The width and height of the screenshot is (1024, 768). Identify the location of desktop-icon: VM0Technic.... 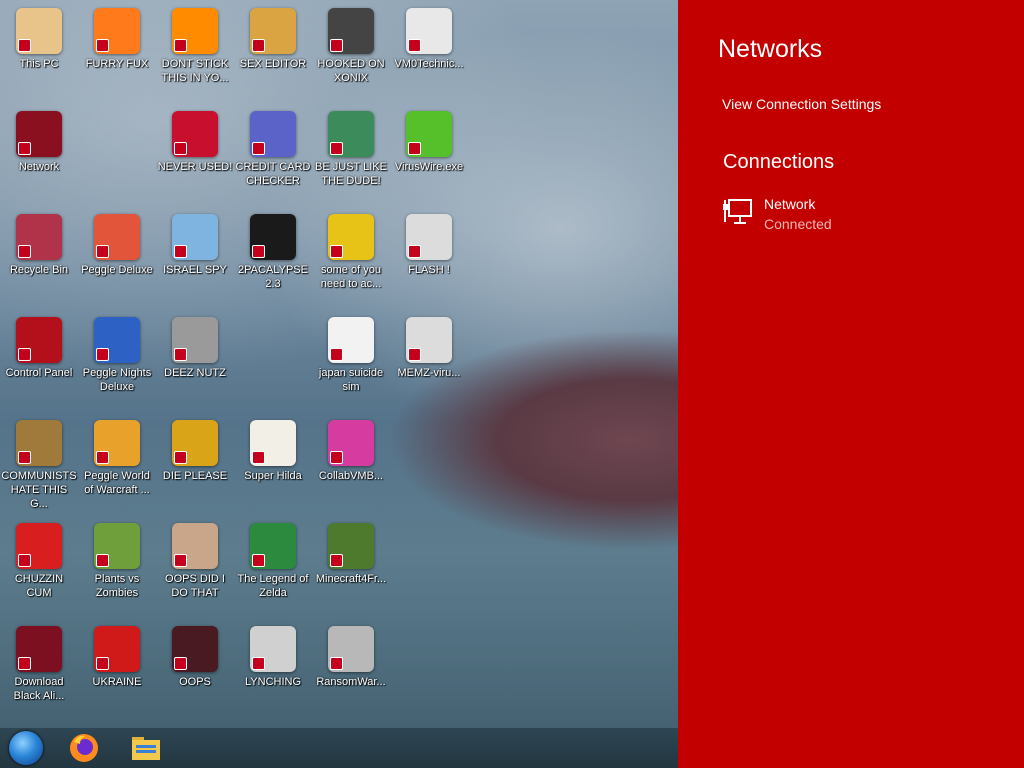
(429, 36).